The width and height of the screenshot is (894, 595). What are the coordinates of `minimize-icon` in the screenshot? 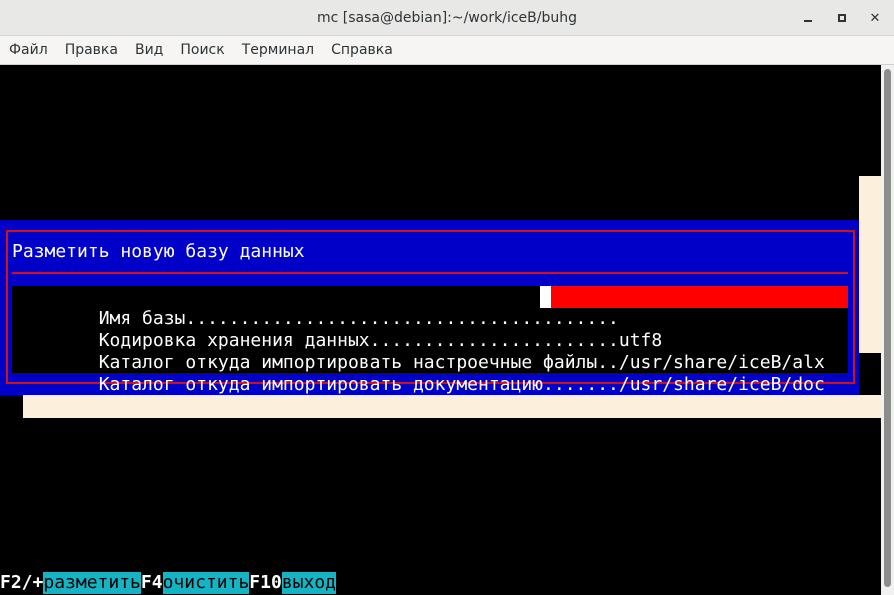 It's located at (808, 21).